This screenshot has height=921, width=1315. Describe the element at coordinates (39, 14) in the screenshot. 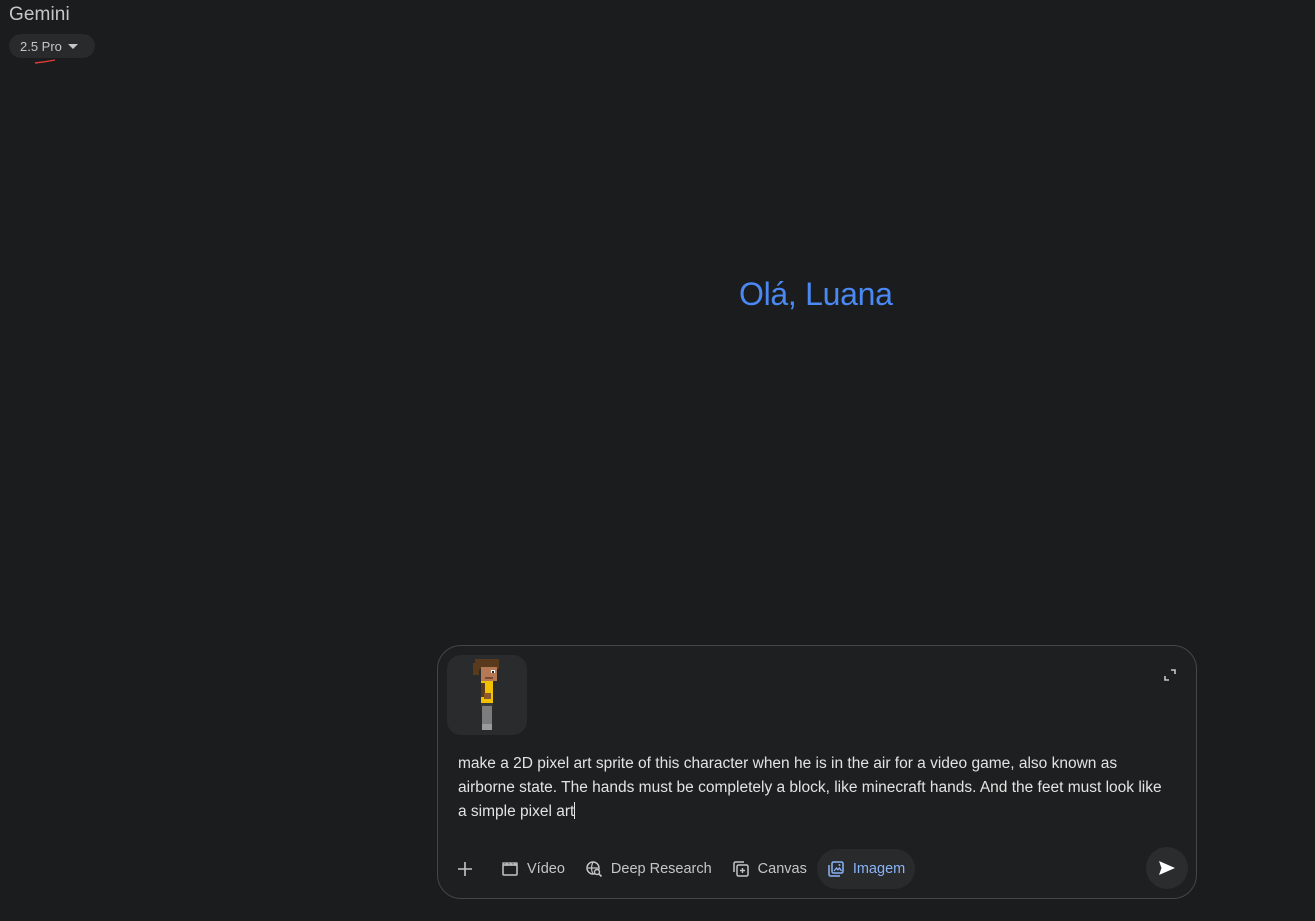

I see `app-title: Gemini` at that location.